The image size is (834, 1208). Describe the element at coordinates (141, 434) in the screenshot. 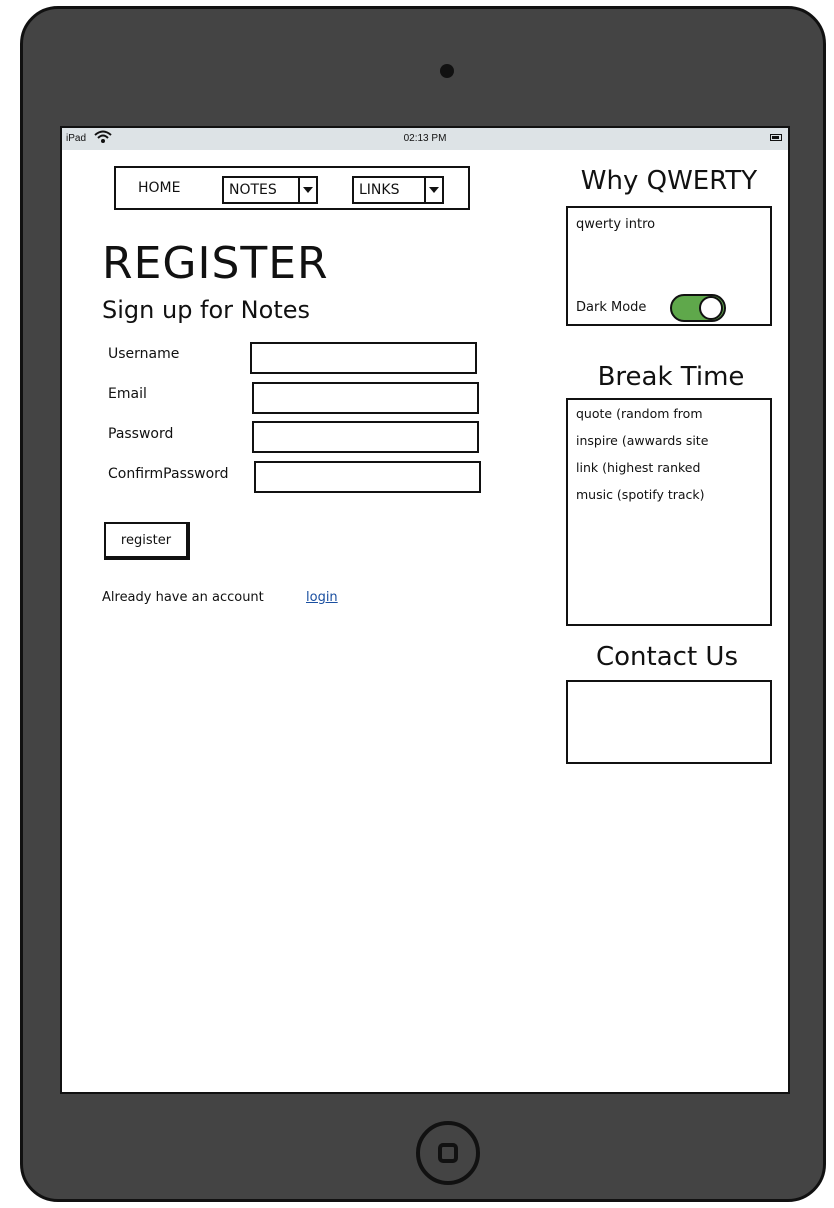

I see `password-label: Password` at that location.